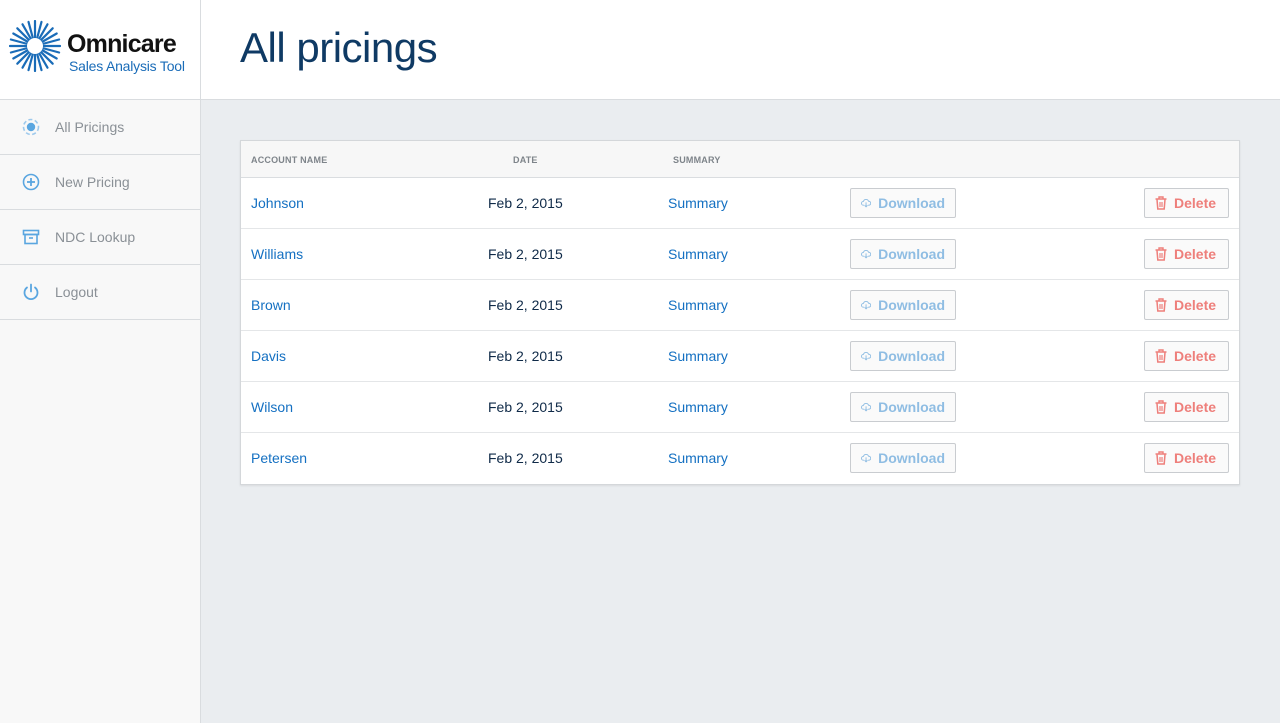 This screenshot has height=723, width=1280. What do you see at coordinates (31, 182) in the screenshot?
I see `plus-circle-icon` at bounding box center [31, 182].